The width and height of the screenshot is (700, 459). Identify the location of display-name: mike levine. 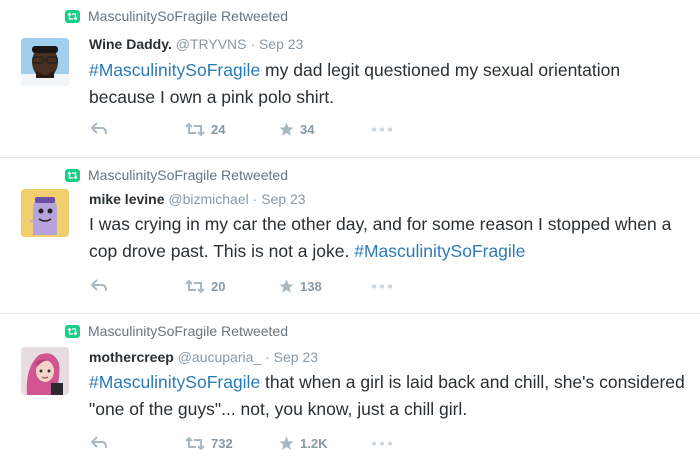
(127, 199).